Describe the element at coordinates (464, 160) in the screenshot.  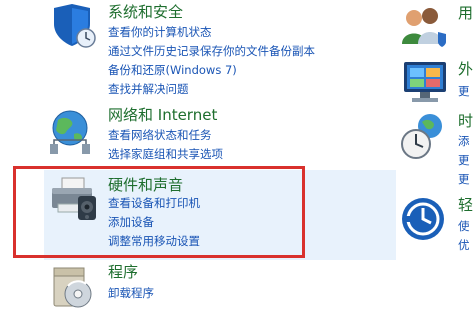
I see `clock-link-2: 更` at that location.